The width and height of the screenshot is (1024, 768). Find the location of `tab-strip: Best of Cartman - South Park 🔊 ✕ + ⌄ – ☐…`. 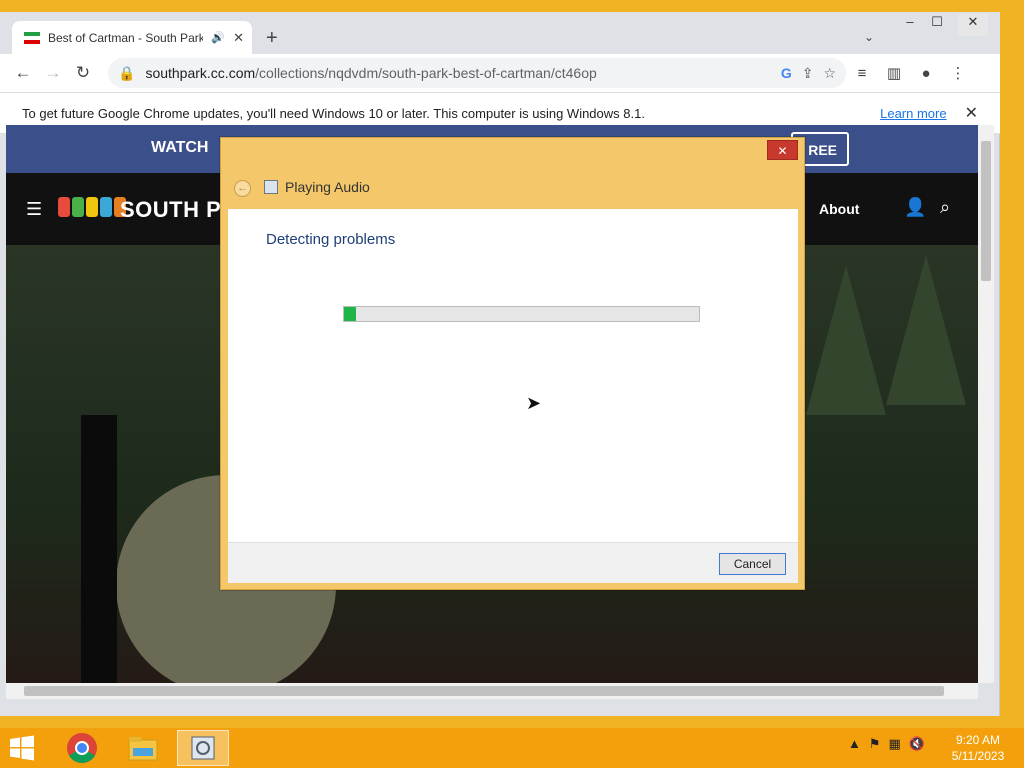

tab-strip: Best of Cartman - South Park 🔊 ✕ + ⌄ – ☐… is located at coordinates (500, 33).